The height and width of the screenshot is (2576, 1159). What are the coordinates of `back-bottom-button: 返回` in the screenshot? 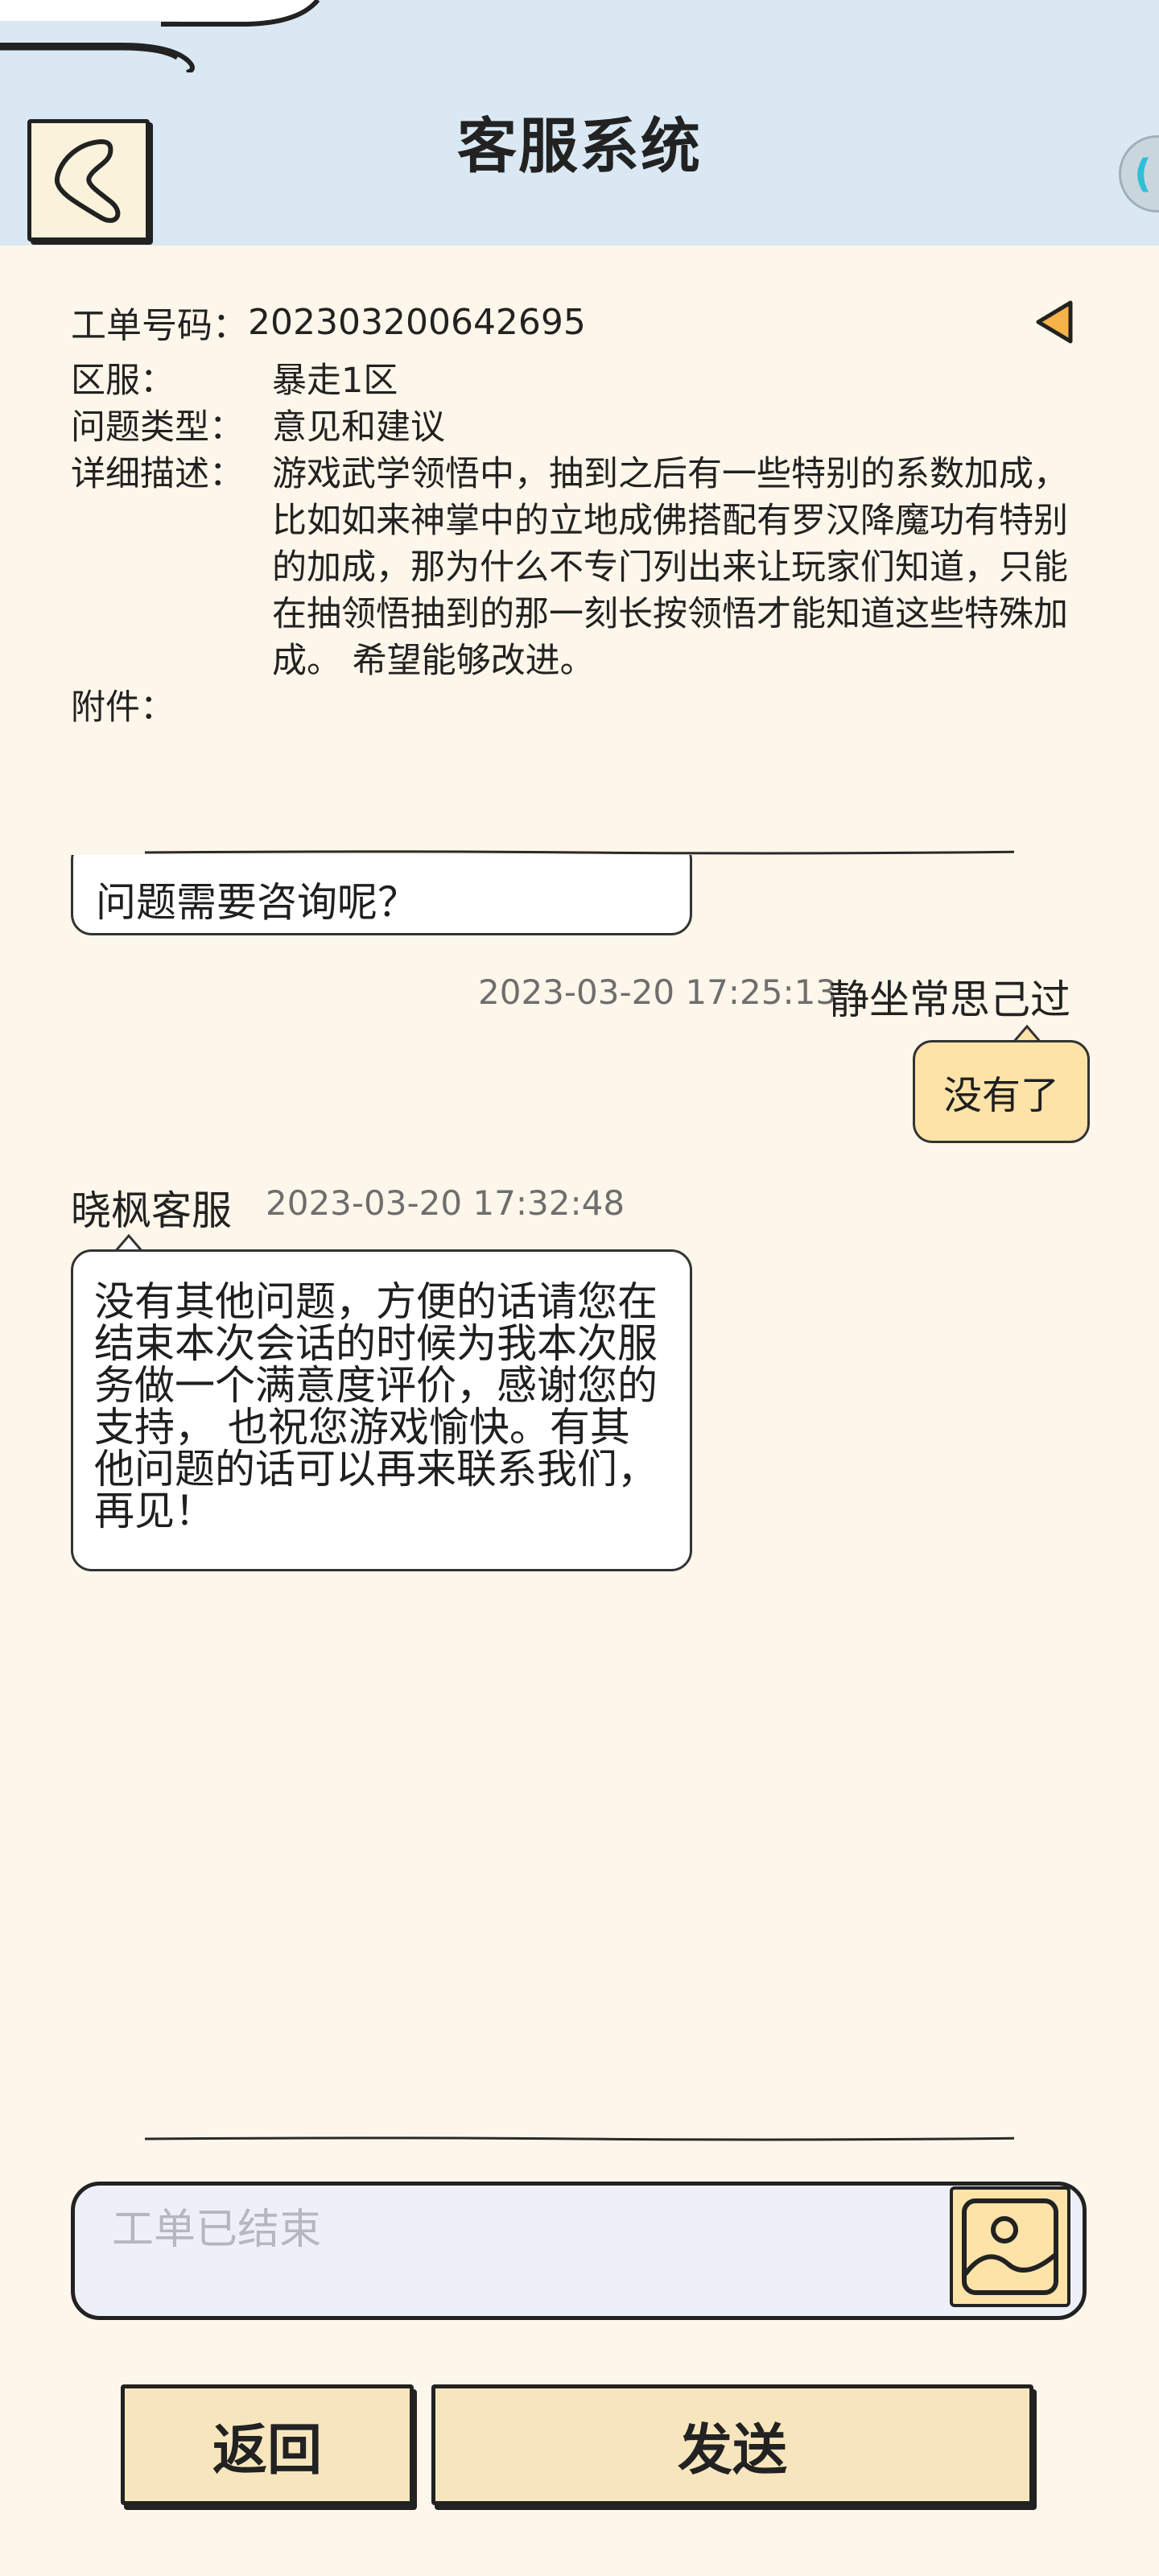 It's located at (267, 2444).